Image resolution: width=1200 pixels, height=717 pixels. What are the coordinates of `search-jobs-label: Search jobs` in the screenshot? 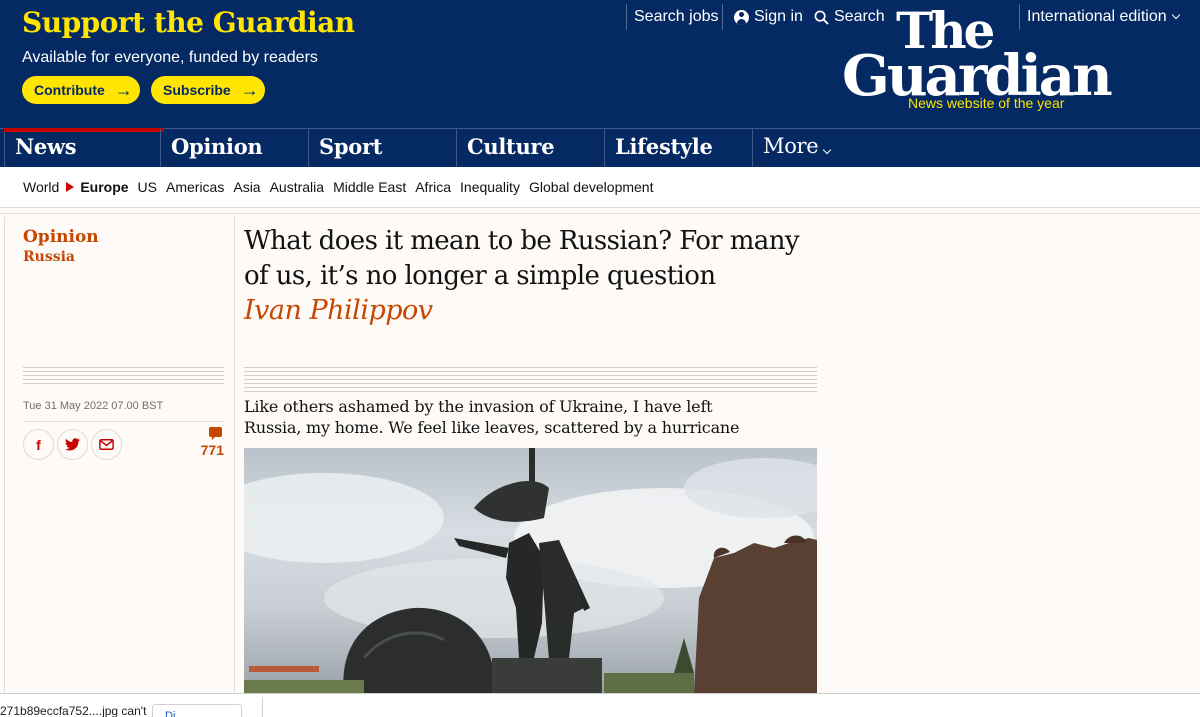 It's located at (676, 16).